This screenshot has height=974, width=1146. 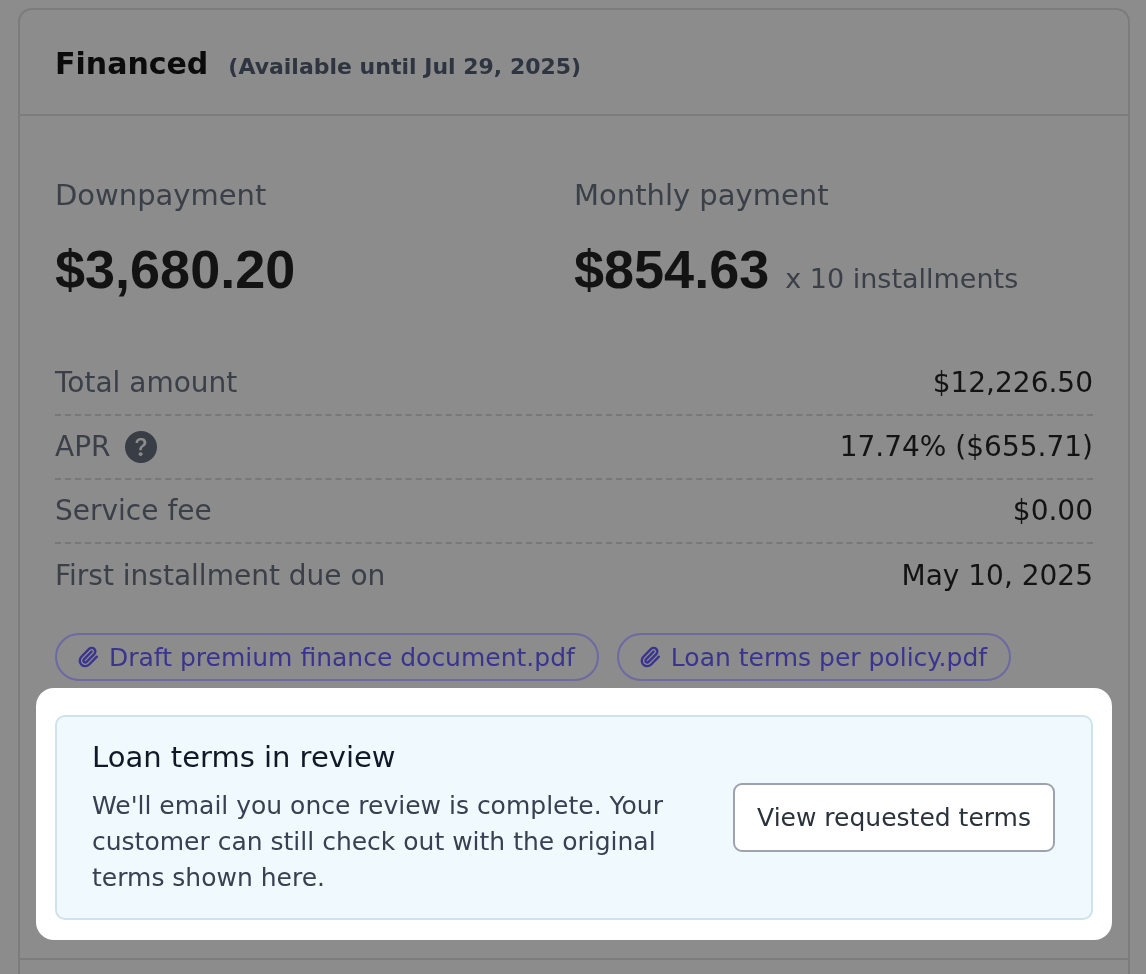 What do you see at coordinates (220, 576) in the screenshot?
I see `detail-label: First installment due on` at bounding box center [220, 576].